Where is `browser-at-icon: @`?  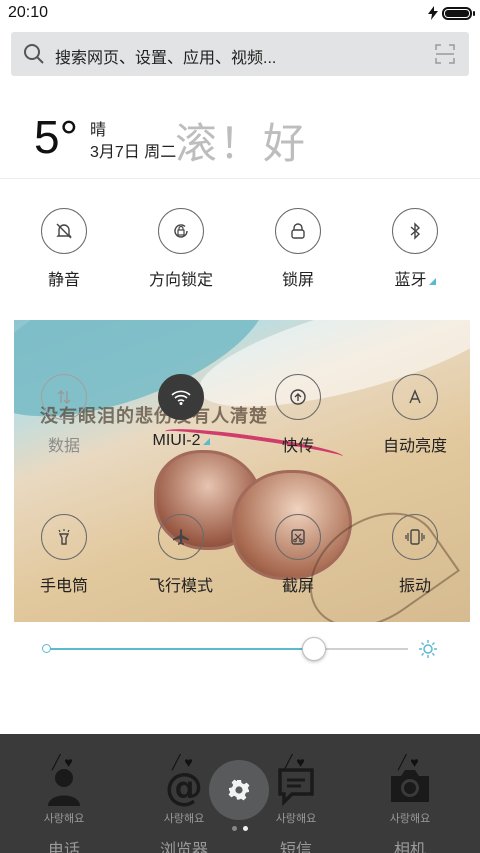 browser-at-icon: @ is located at coordinates (184, 786).